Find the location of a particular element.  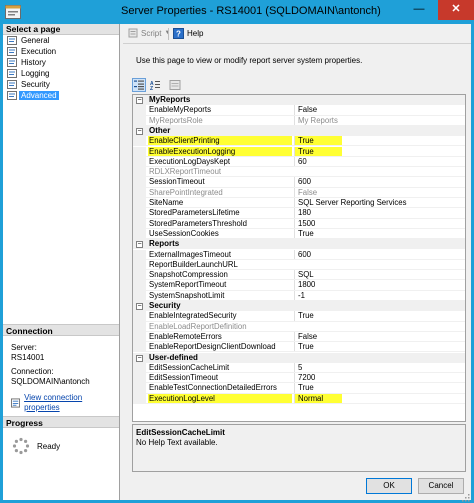

help-text: No Help Text available. is located at coordinates (177, 442).